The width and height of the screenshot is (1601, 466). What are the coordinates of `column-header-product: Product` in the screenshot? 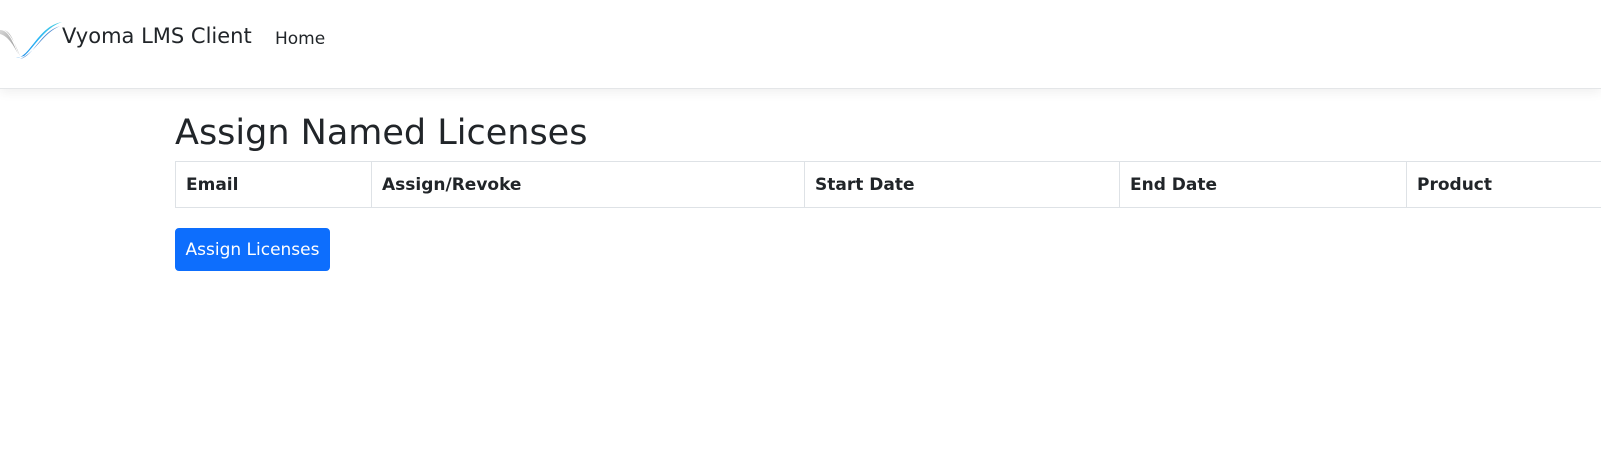 It's located at (1503, 184).